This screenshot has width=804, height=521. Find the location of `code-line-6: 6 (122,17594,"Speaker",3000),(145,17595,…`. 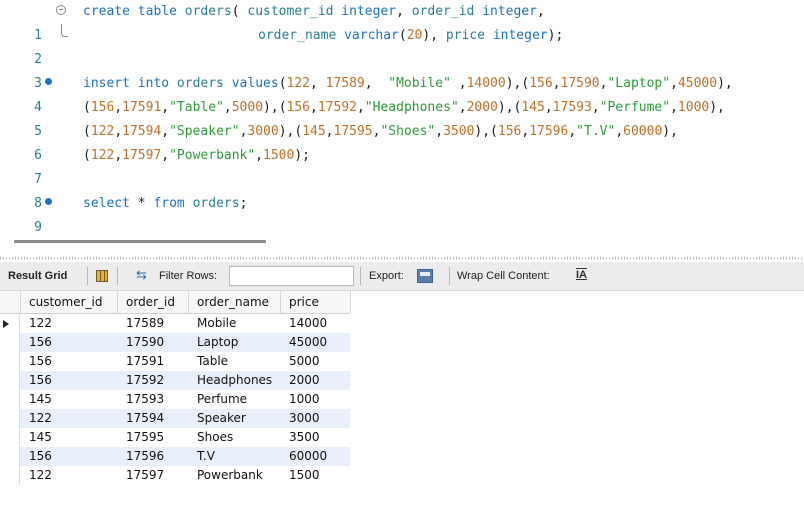

code-line-6: 6 (122,17594,"Speaker",3000),(145,17595,… is located at coordinates (402, 141).